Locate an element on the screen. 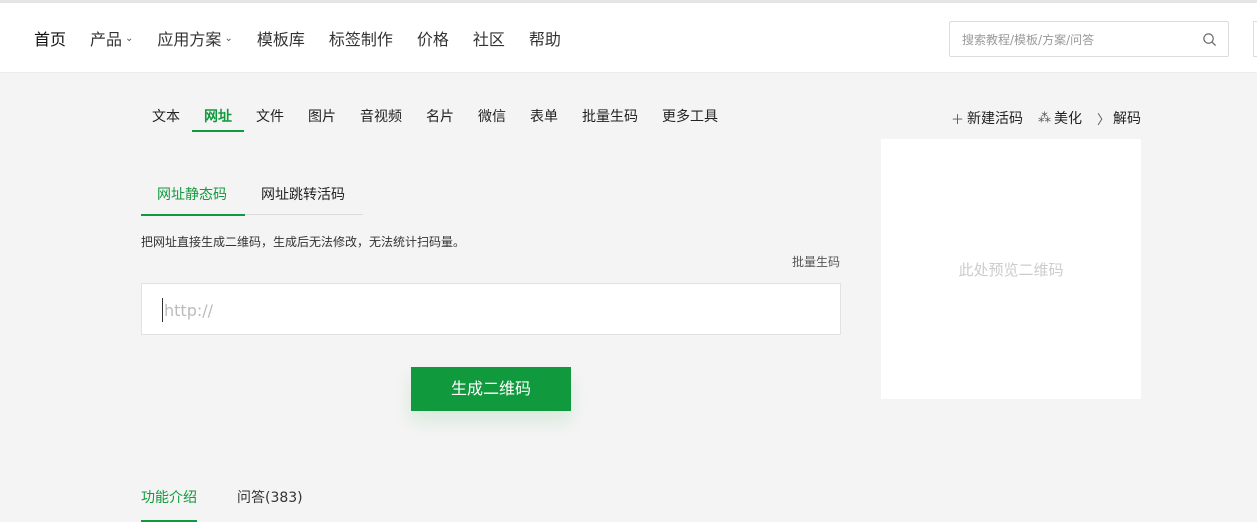  tool-tab-text: 文本 is located at coordinates (166, 116).